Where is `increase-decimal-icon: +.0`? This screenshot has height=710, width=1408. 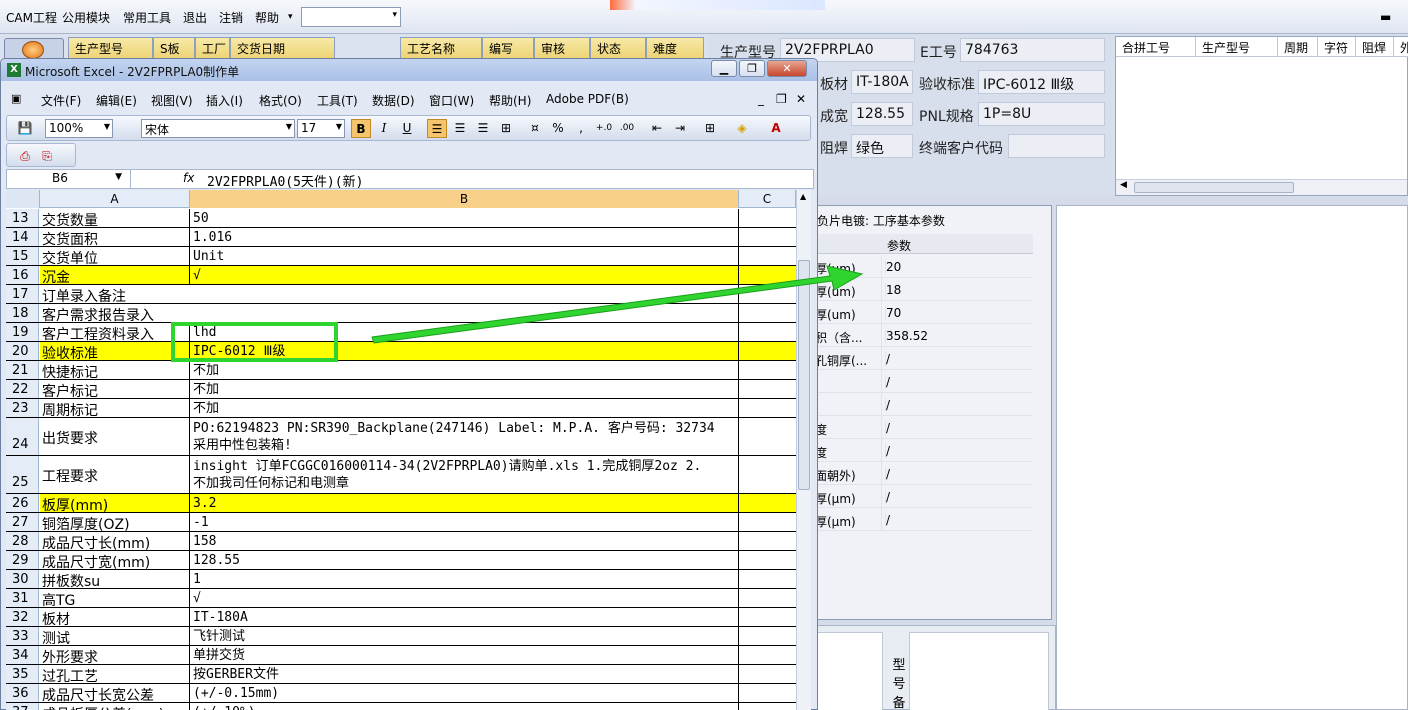
increase-decimal-icon: +.0 is located at coordinates (604, 128).